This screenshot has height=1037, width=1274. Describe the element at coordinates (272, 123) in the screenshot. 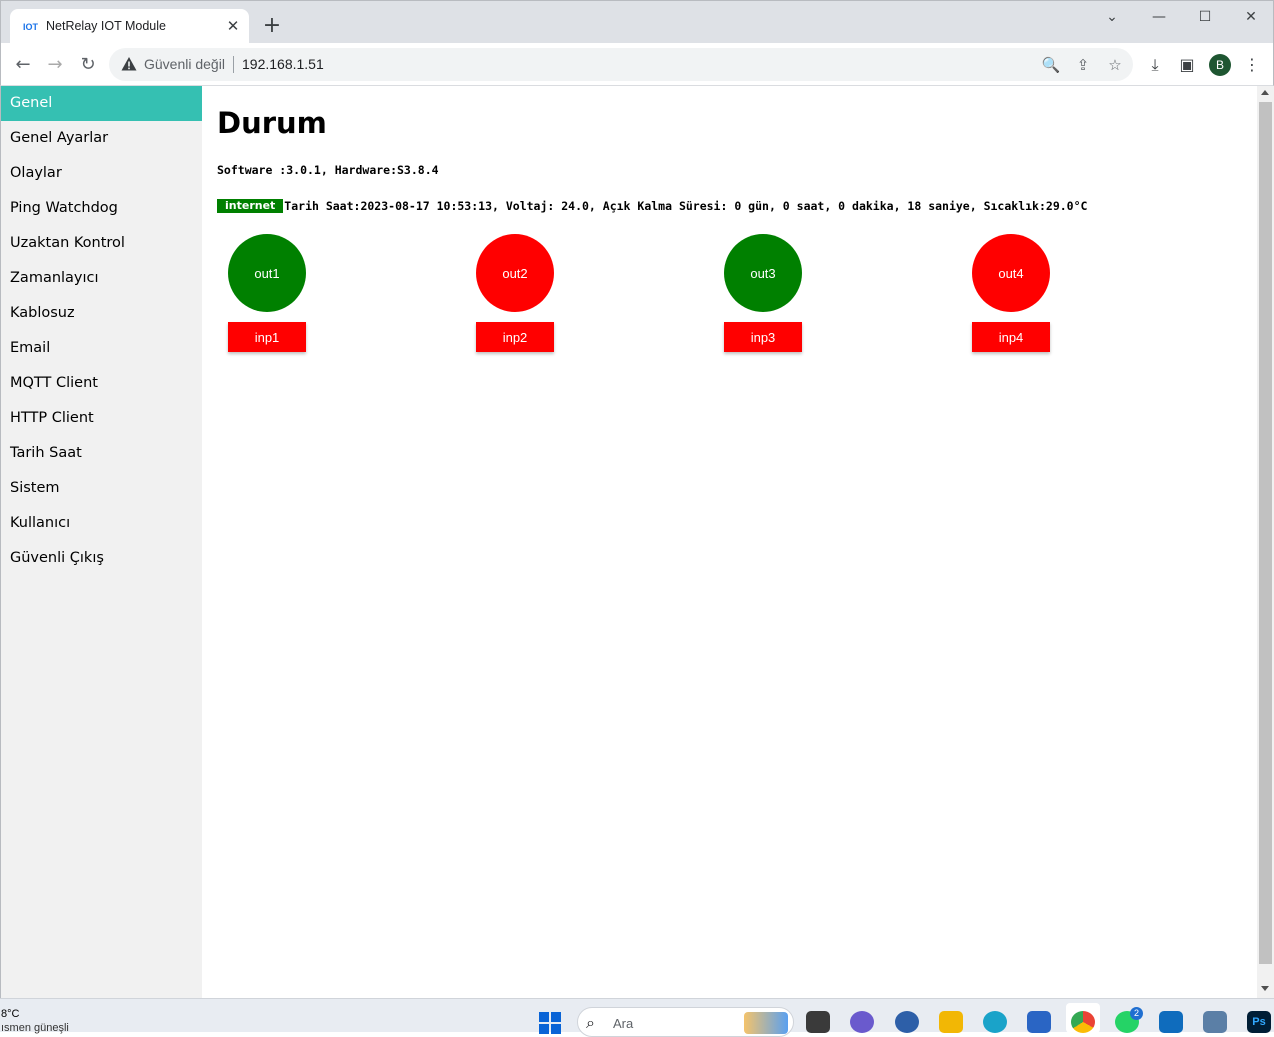

I see `page-title: Durum` at that location.